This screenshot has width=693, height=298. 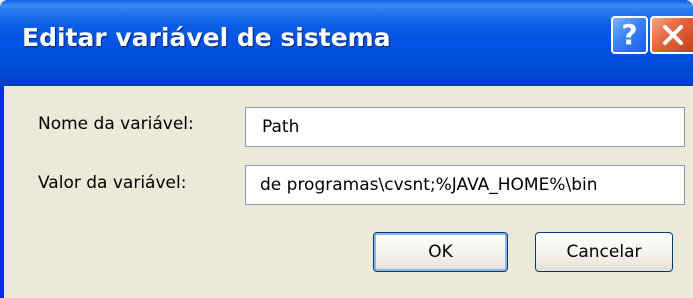 I want to click on variable-value-label: Valor da variável:, so click(x=112, y=183).